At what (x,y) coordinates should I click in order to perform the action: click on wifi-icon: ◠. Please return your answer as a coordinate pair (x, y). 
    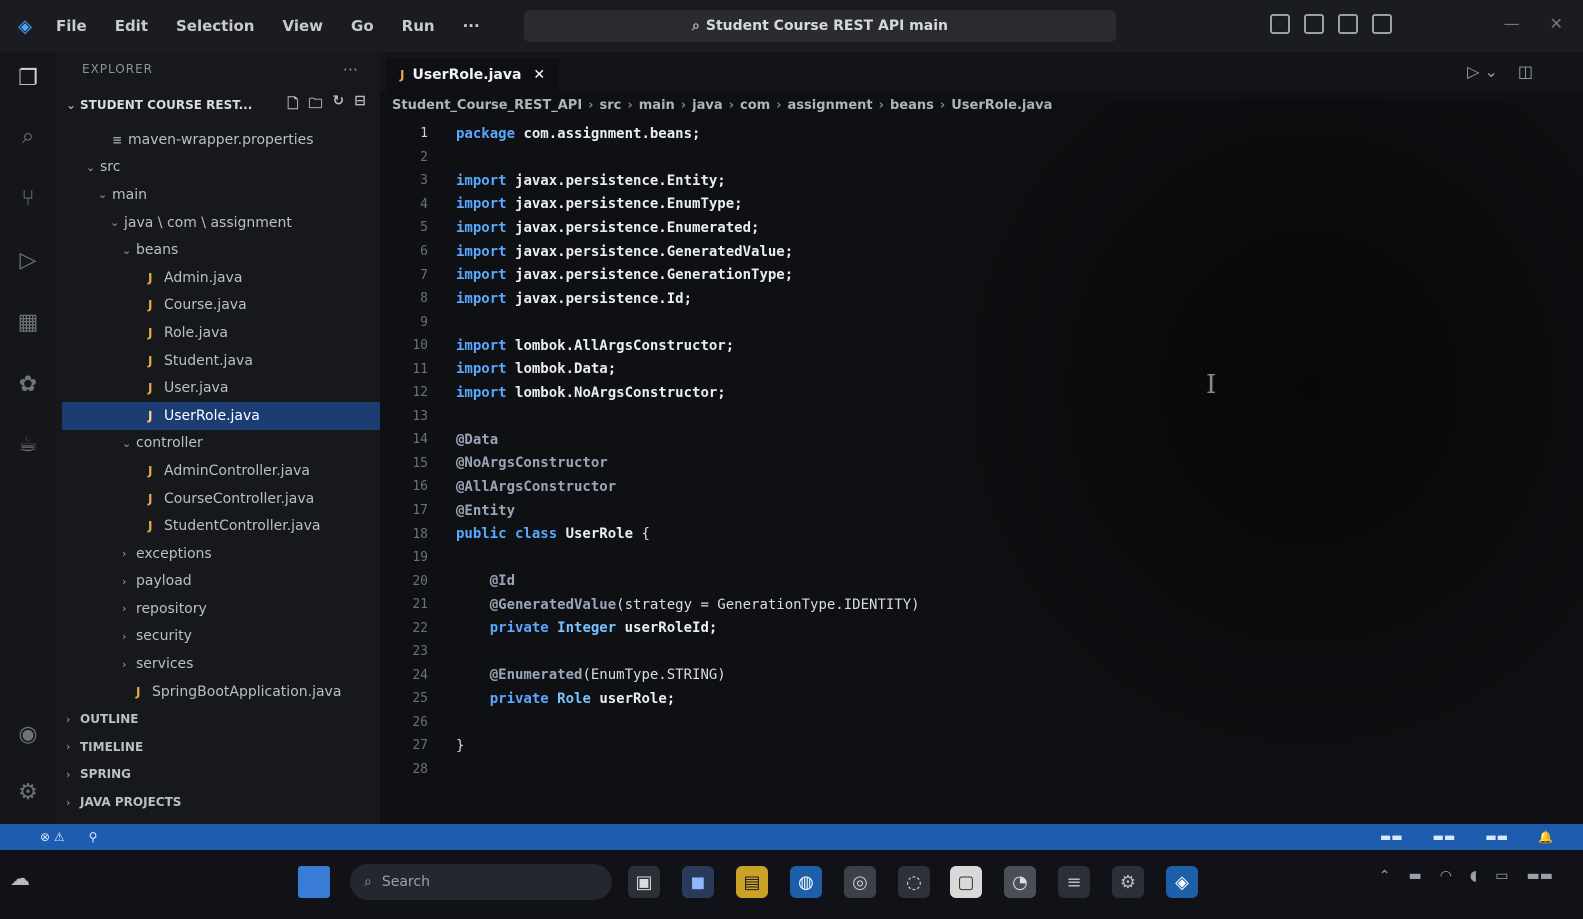
    Looking at the image, I should click on (1446, 876).